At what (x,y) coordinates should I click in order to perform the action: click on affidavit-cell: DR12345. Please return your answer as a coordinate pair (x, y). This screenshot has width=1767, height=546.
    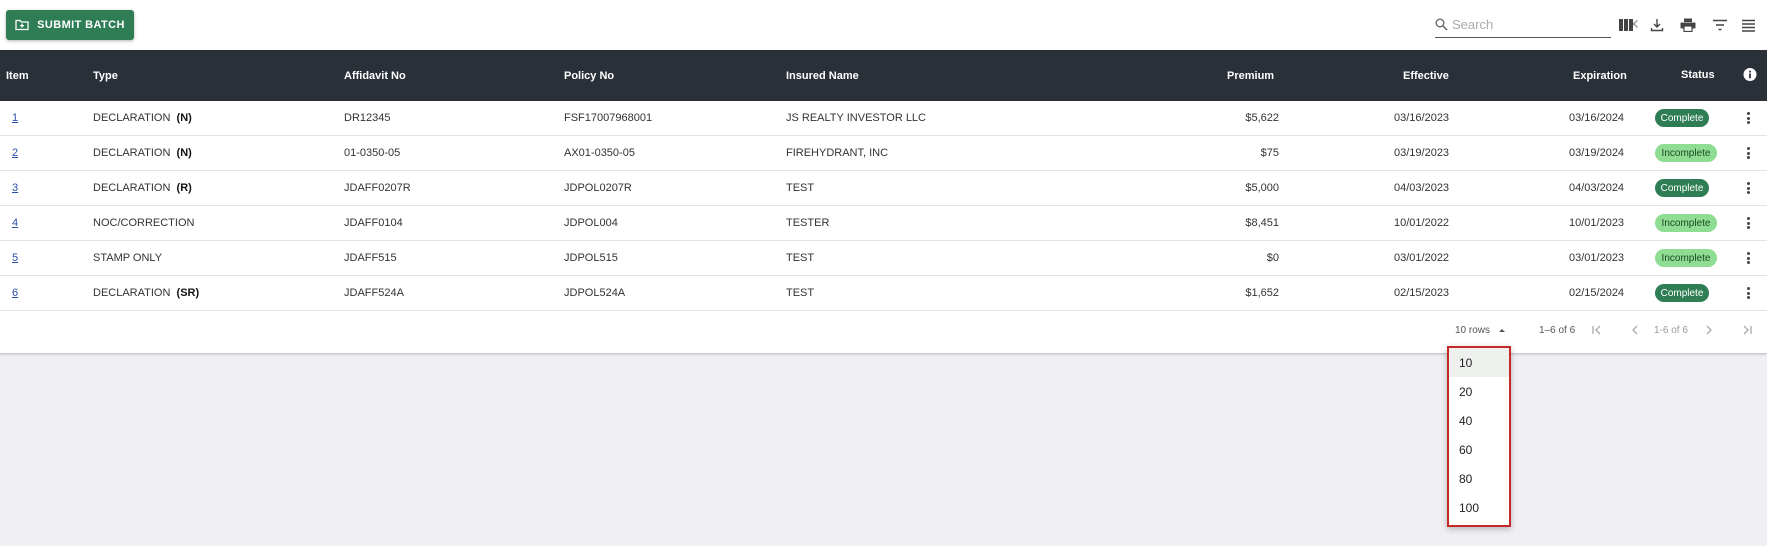
    Looking at the image, I should click on (367, 118).